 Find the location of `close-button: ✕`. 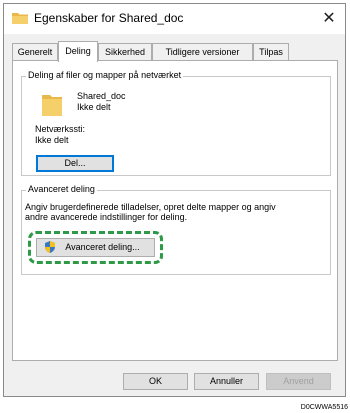

close-button: ✕ is located at coordinates (329, 19).